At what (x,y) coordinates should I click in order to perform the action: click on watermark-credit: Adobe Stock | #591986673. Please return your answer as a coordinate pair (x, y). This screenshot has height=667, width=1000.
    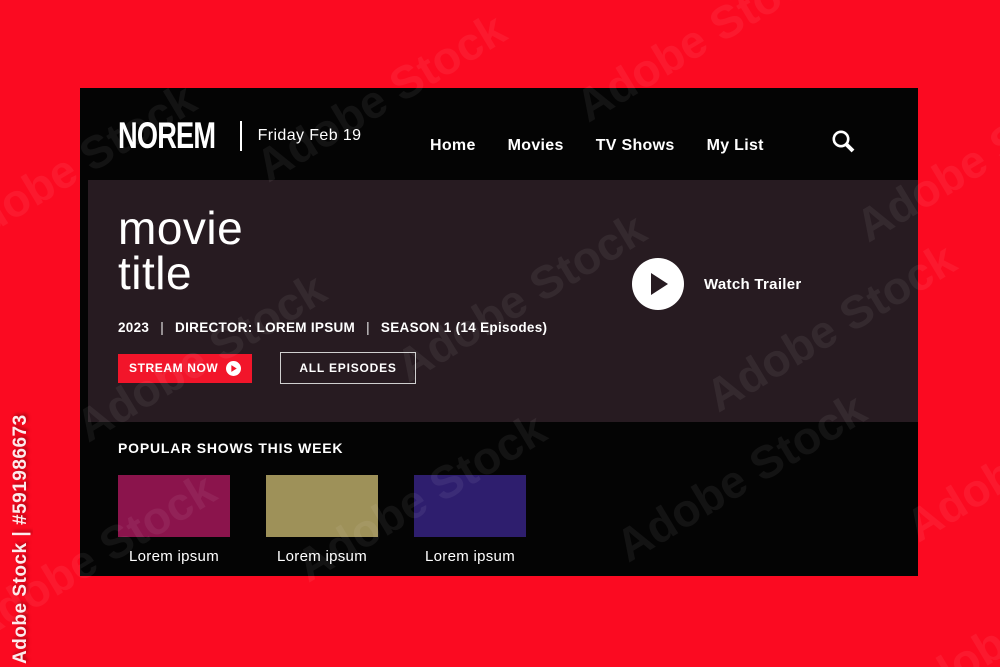
    Looking at the image, I should click on (20, 539).